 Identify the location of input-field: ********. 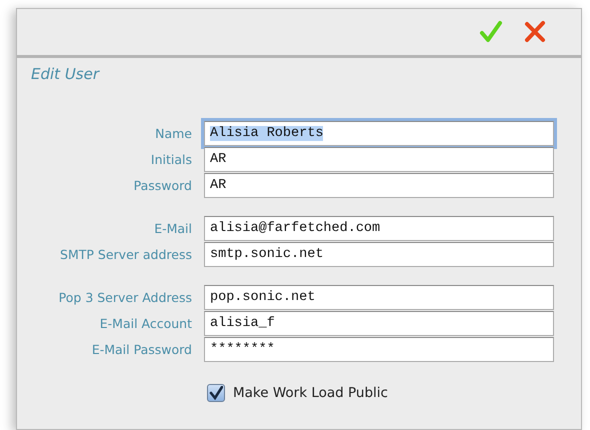
(379, 349).